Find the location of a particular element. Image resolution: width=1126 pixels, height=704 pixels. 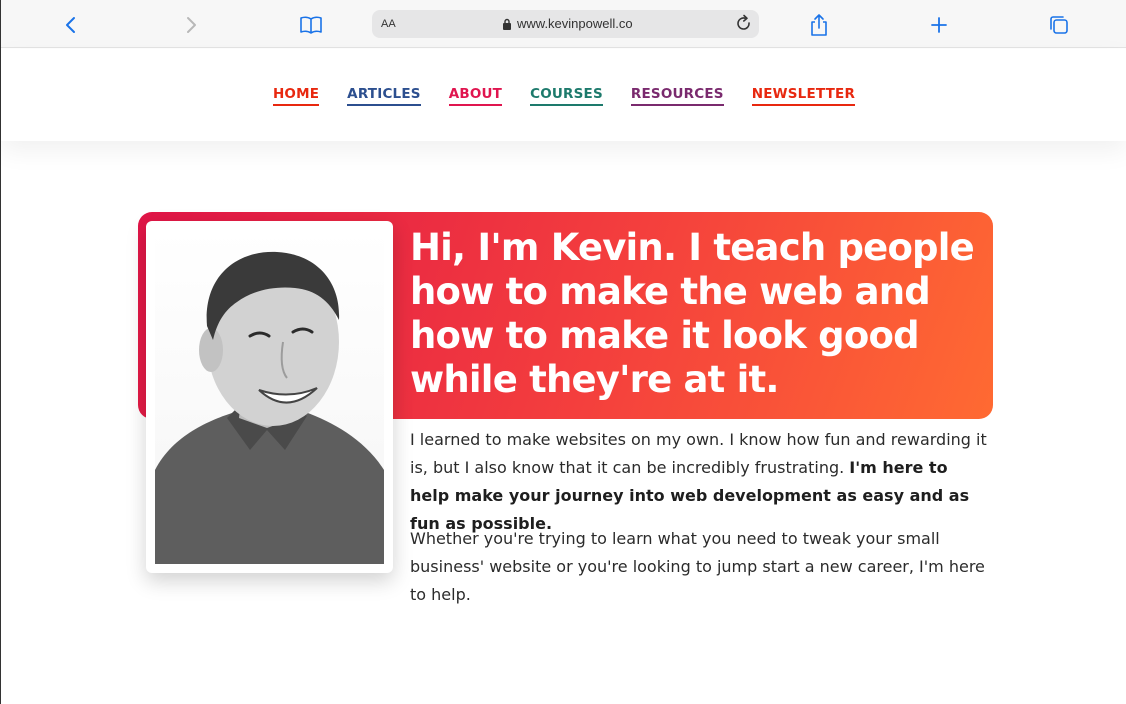

reload-button is located at coordinates (744, 26).